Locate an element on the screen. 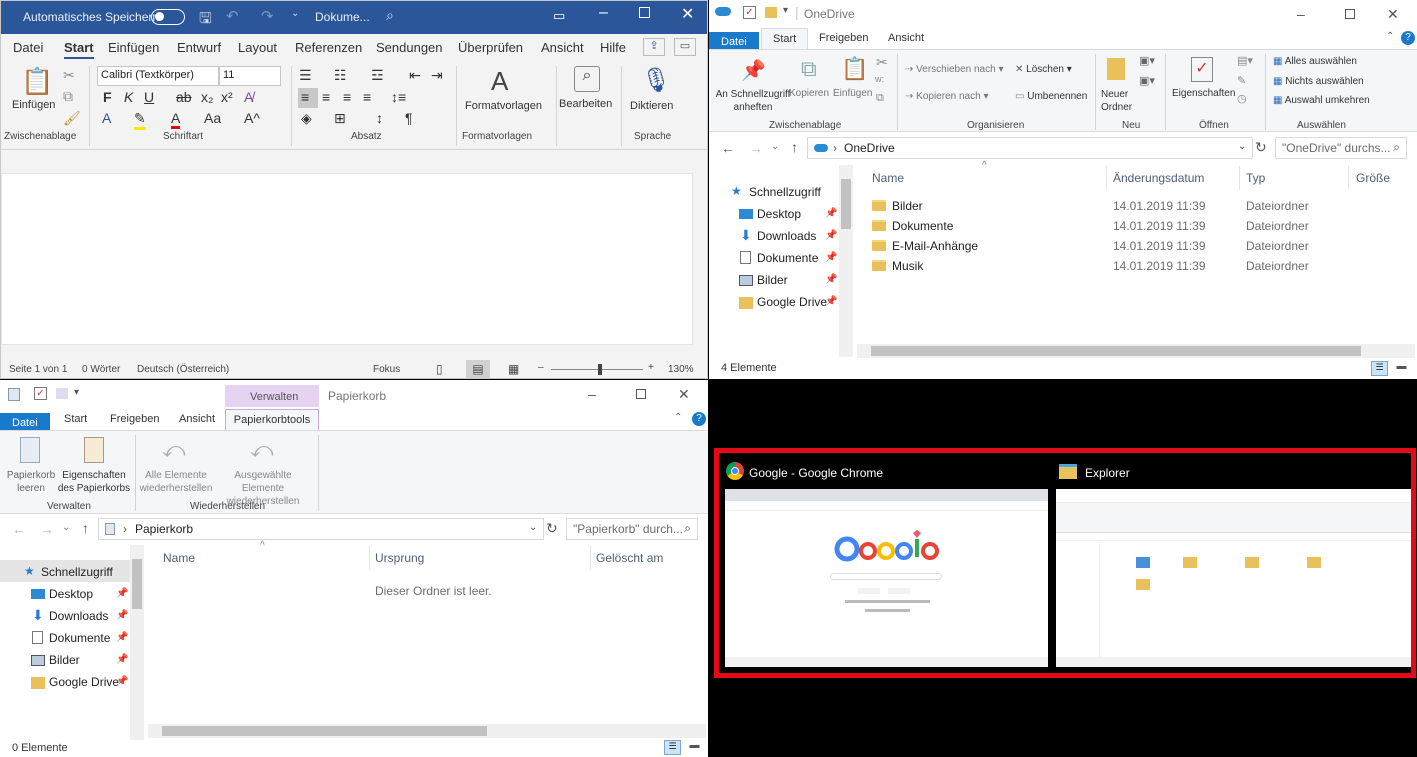  refresh-icon: ↻ is located at coordinates (1261, 147).